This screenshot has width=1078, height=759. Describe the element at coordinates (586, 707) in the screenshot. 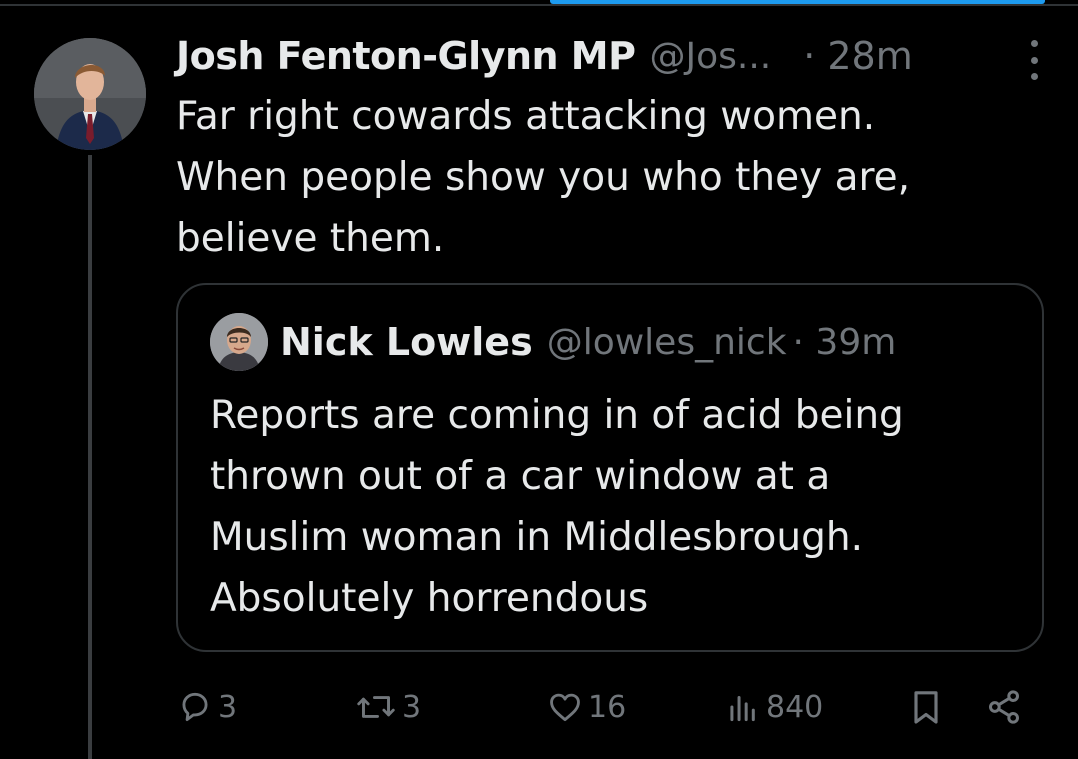

I see `like-button: 16` at that location.